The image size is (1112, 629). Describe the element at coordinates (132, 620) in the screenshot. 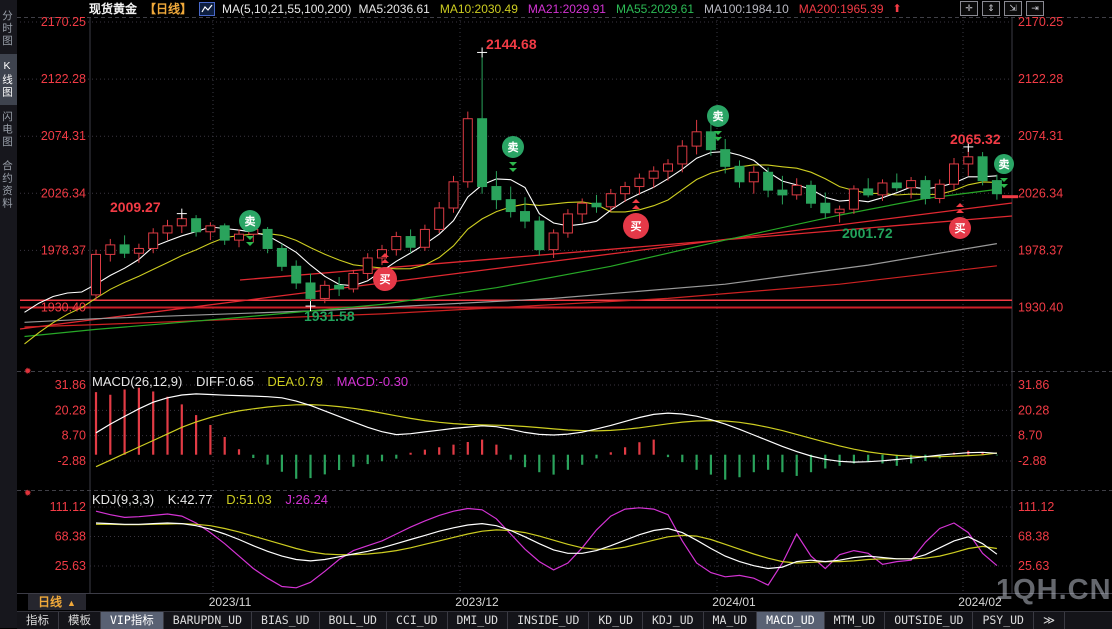

I see `toolbar-tab: VIP指标` at that location.